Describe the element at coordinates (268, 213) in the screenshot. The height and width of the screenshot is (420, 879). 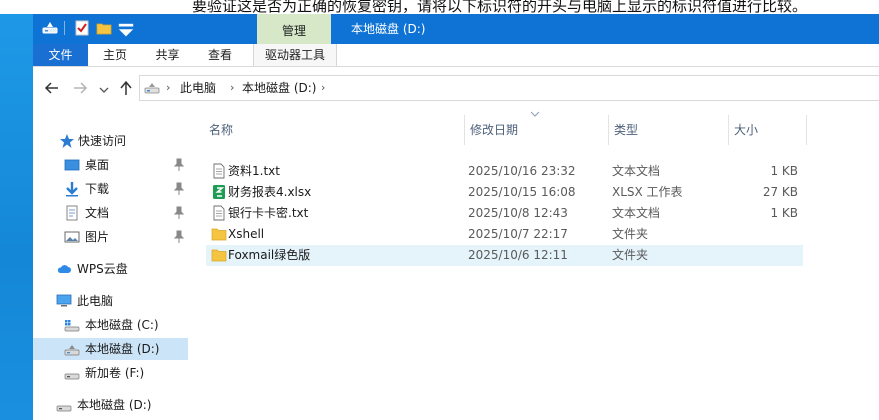
I see `file-name: 银行卡卡密.txt` at that location.